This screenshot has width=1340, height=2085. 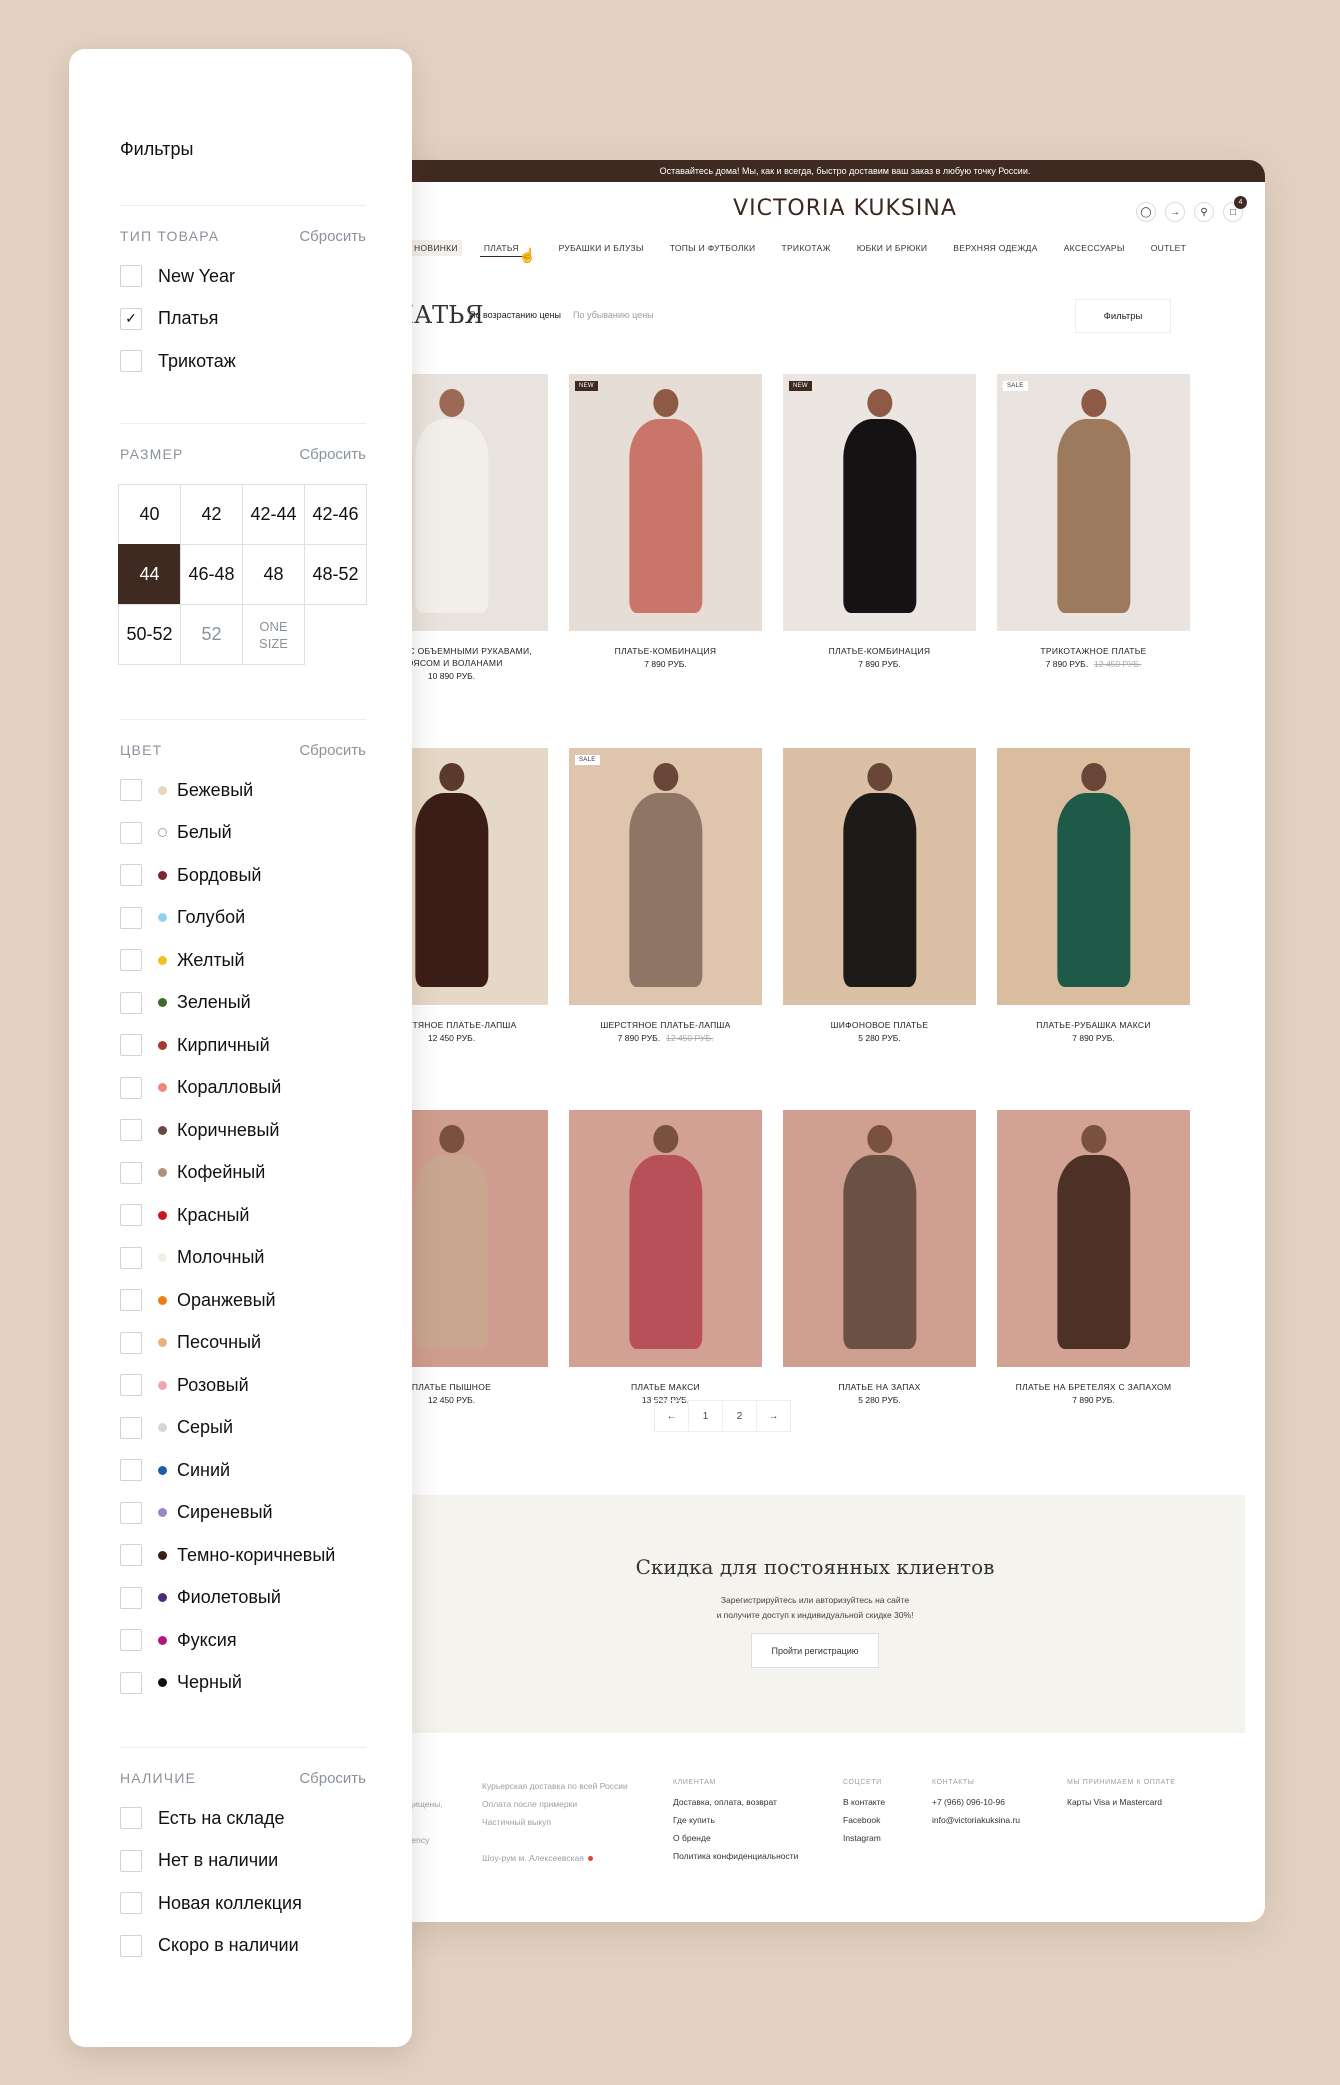 I want to click on size-option: ONE SIZE, so click(x=273, y=634).